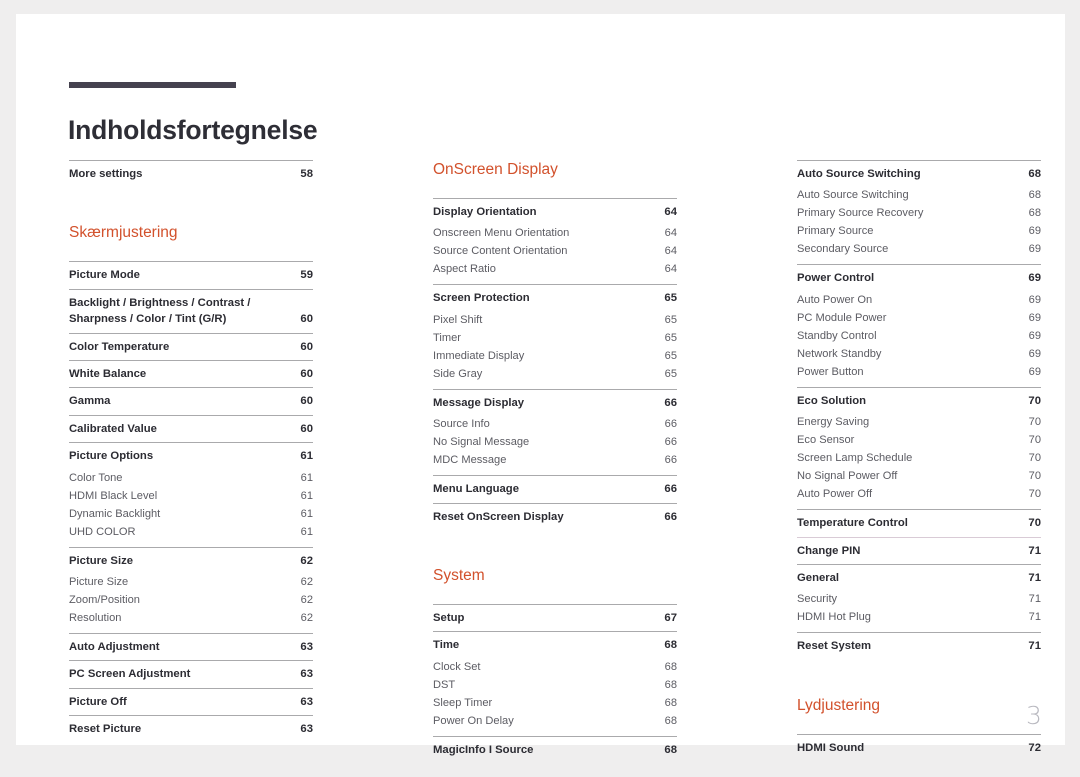 The width and height of the screenshot is (1080, 777). I want to click on toc-entry-main: Temperature Control 70, so click(919, 523).